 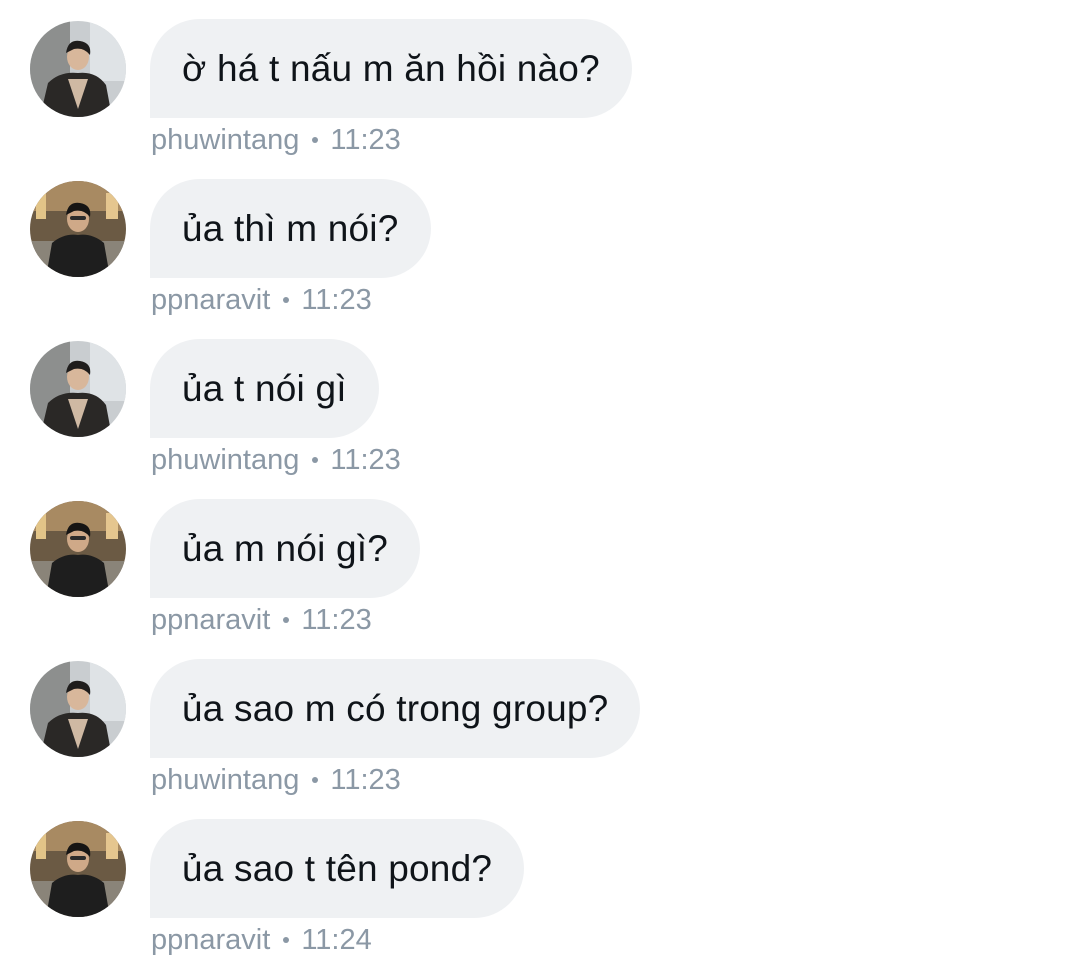 I want to click on message-bubble: ủa m nói gì?, so click(x=285, y=548).